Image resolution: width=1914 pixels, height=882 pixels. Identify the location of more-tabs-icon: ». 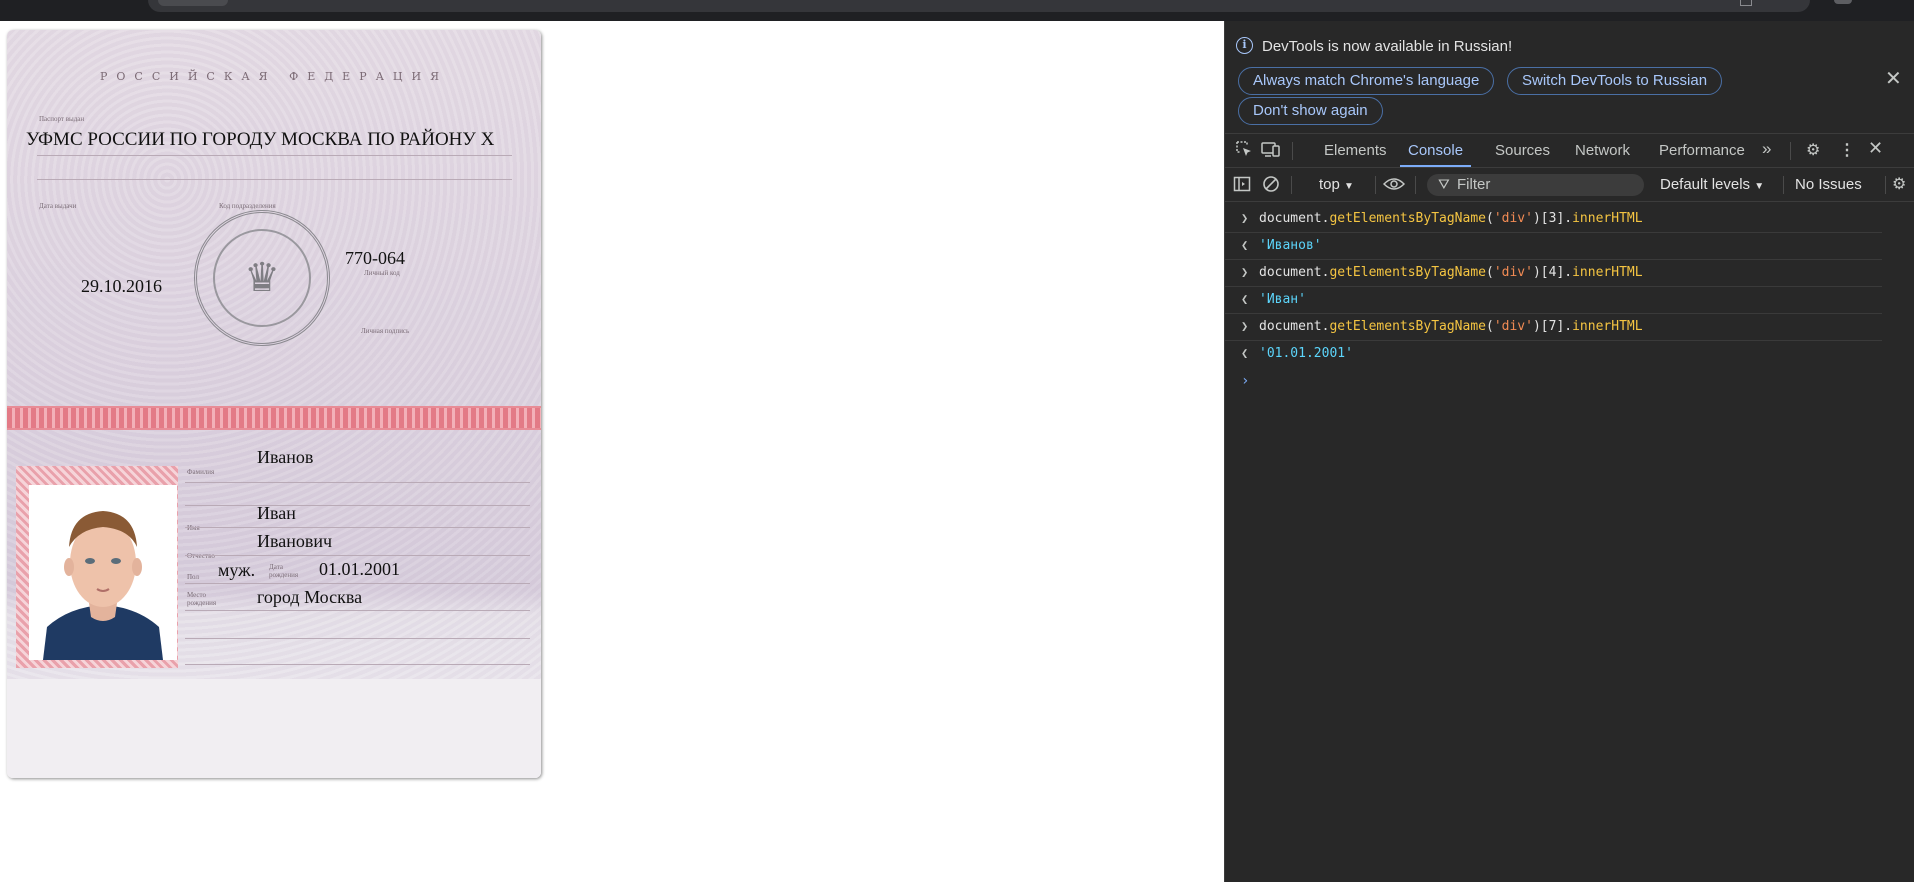
(1766, 149).